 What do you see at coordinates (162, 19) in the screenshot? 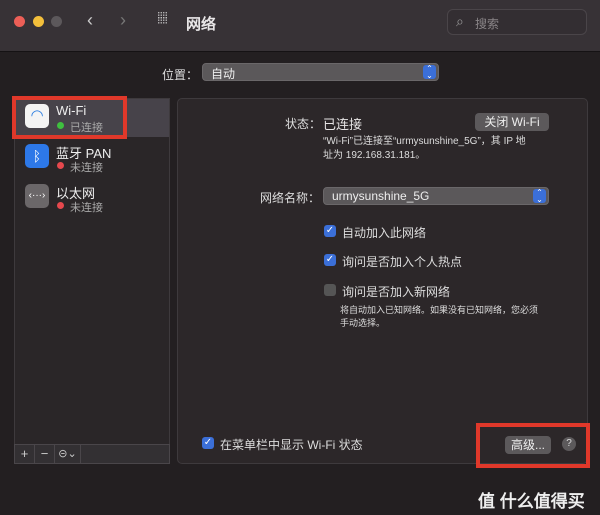
I see `grid-icon: ⁝⁝⁝⁝ ⁝⁝⁝⁝` at bounding box center [162, 19].